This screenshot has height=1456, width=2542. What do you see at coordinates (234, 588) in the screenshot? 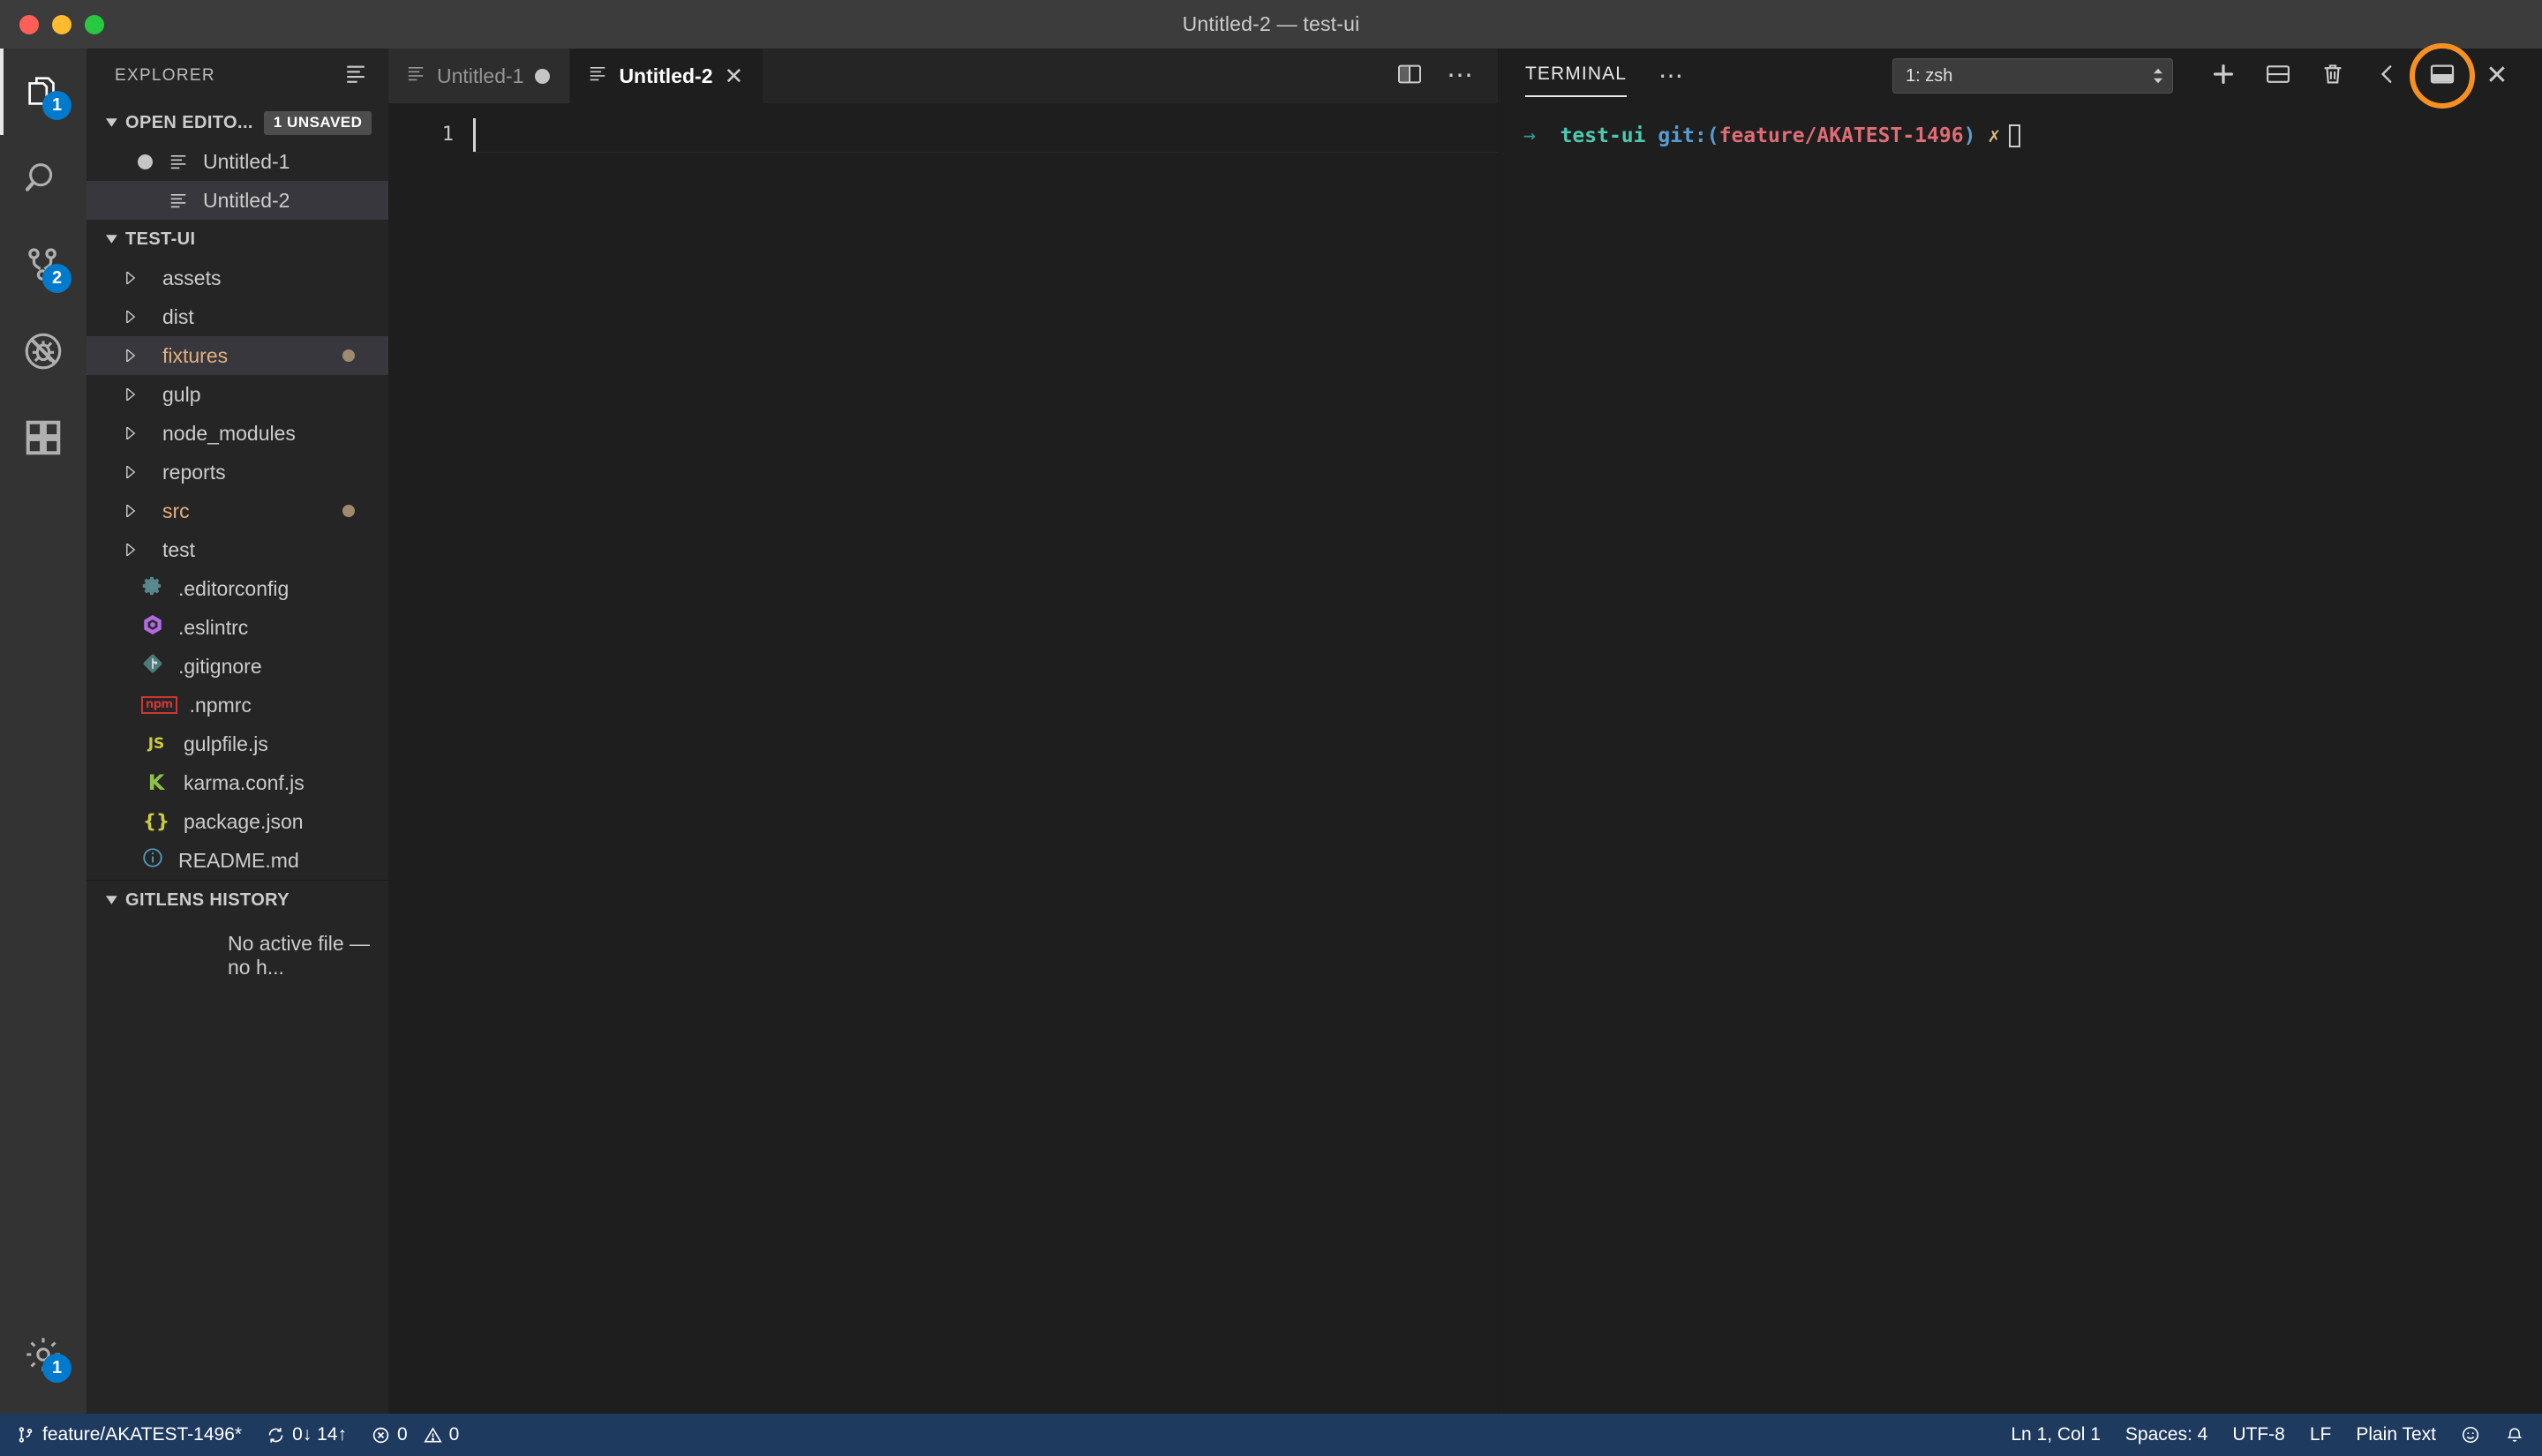
I see `tree-item-label: .editorconfig` at bounding box center [234, 588].